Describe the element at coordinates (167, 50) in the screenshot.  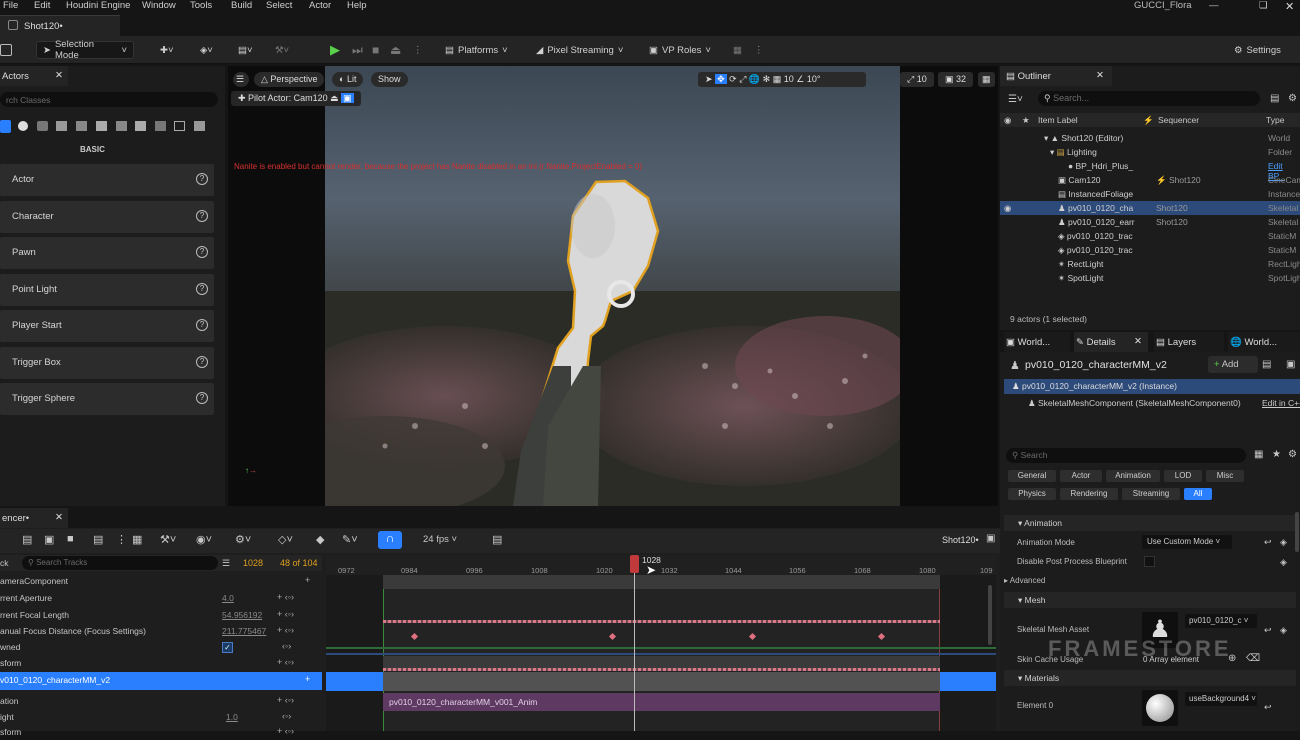
I see `add-content-icon: ✚˅` at that location.